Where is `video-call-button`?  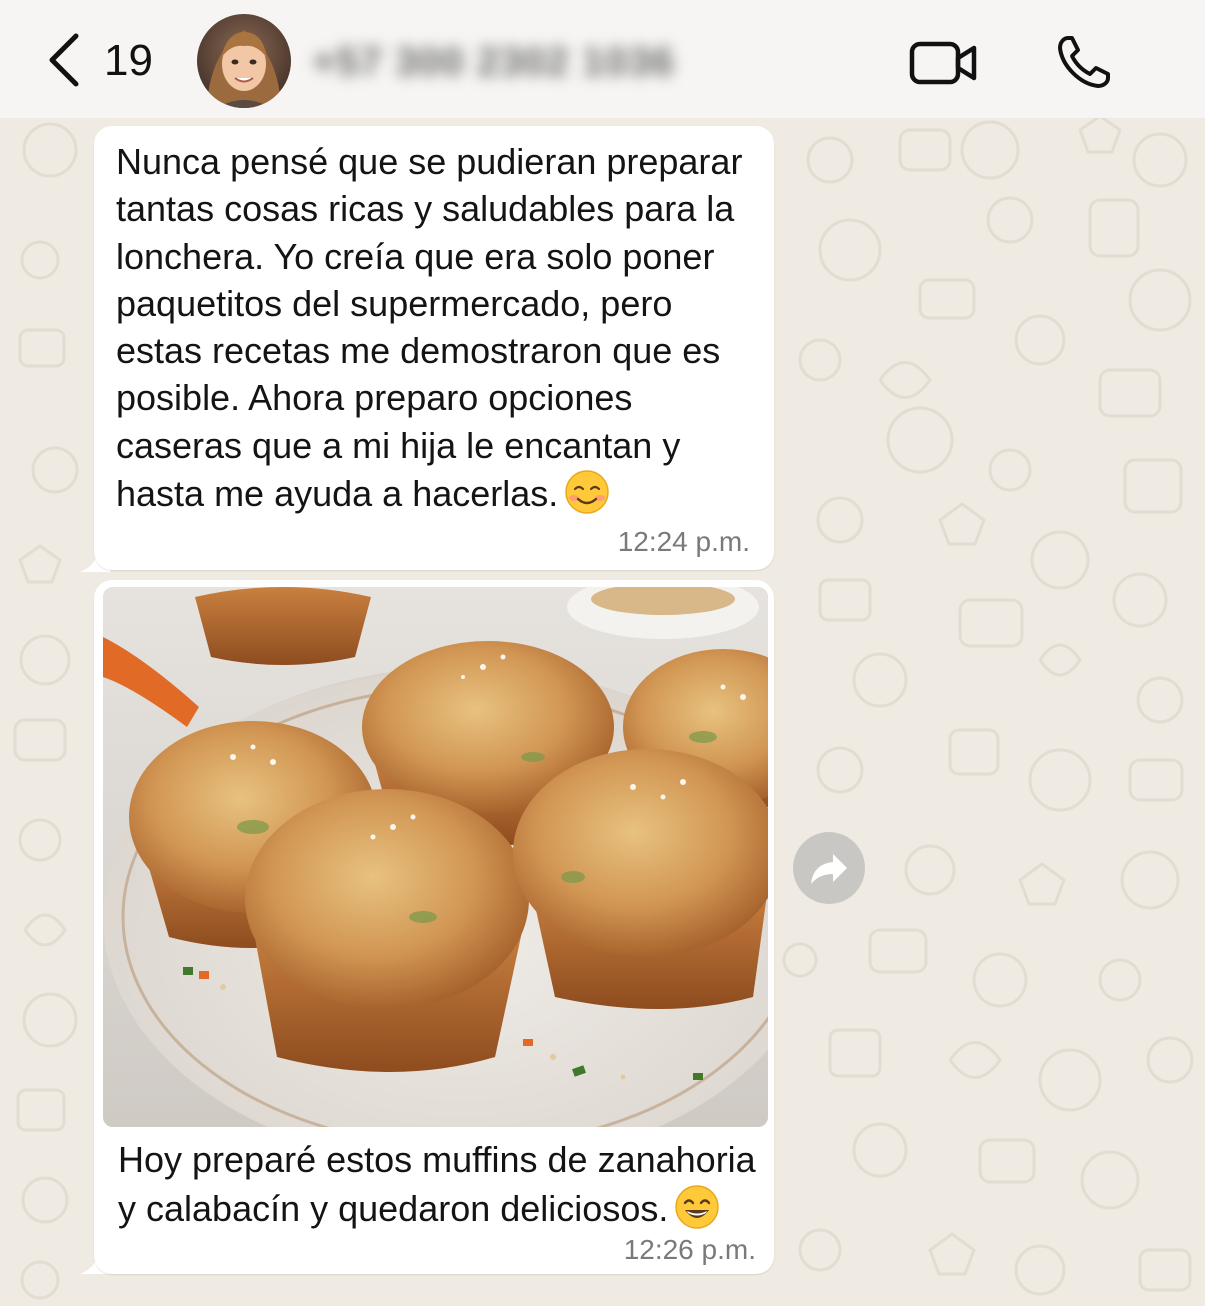 video-call-button is located at coordinates (944, 63).